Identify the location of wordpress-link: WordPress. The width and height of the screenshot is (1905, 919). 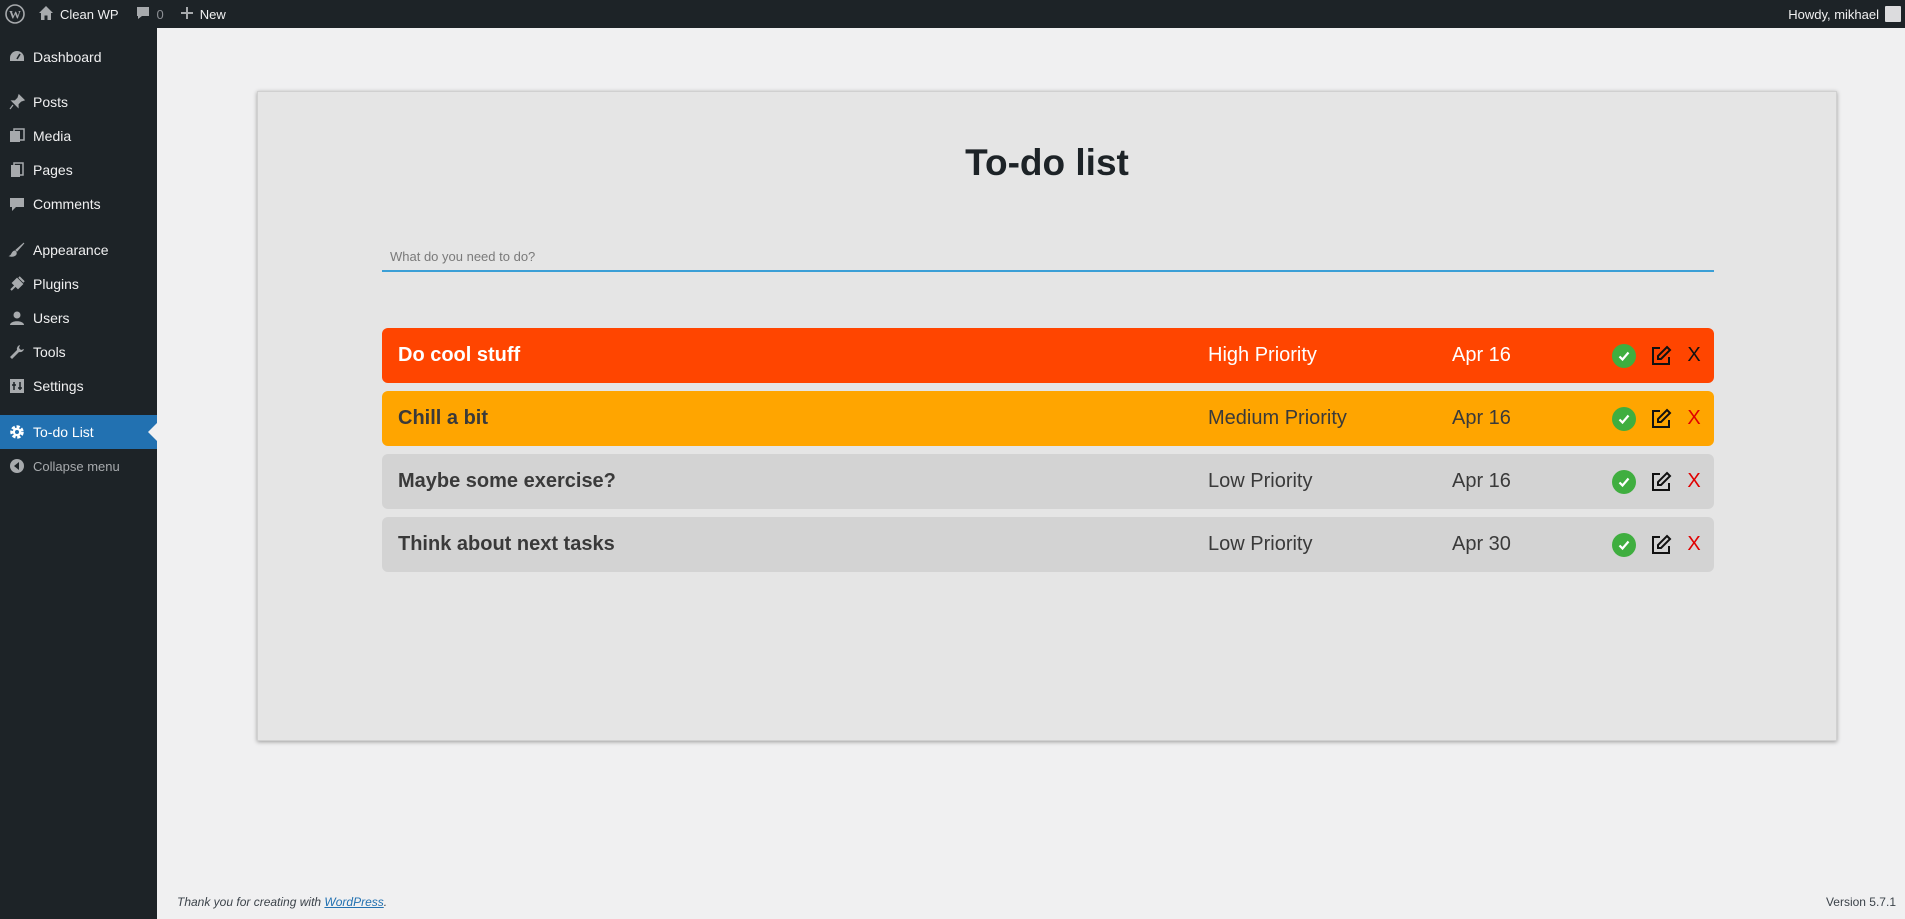
(353, 902).